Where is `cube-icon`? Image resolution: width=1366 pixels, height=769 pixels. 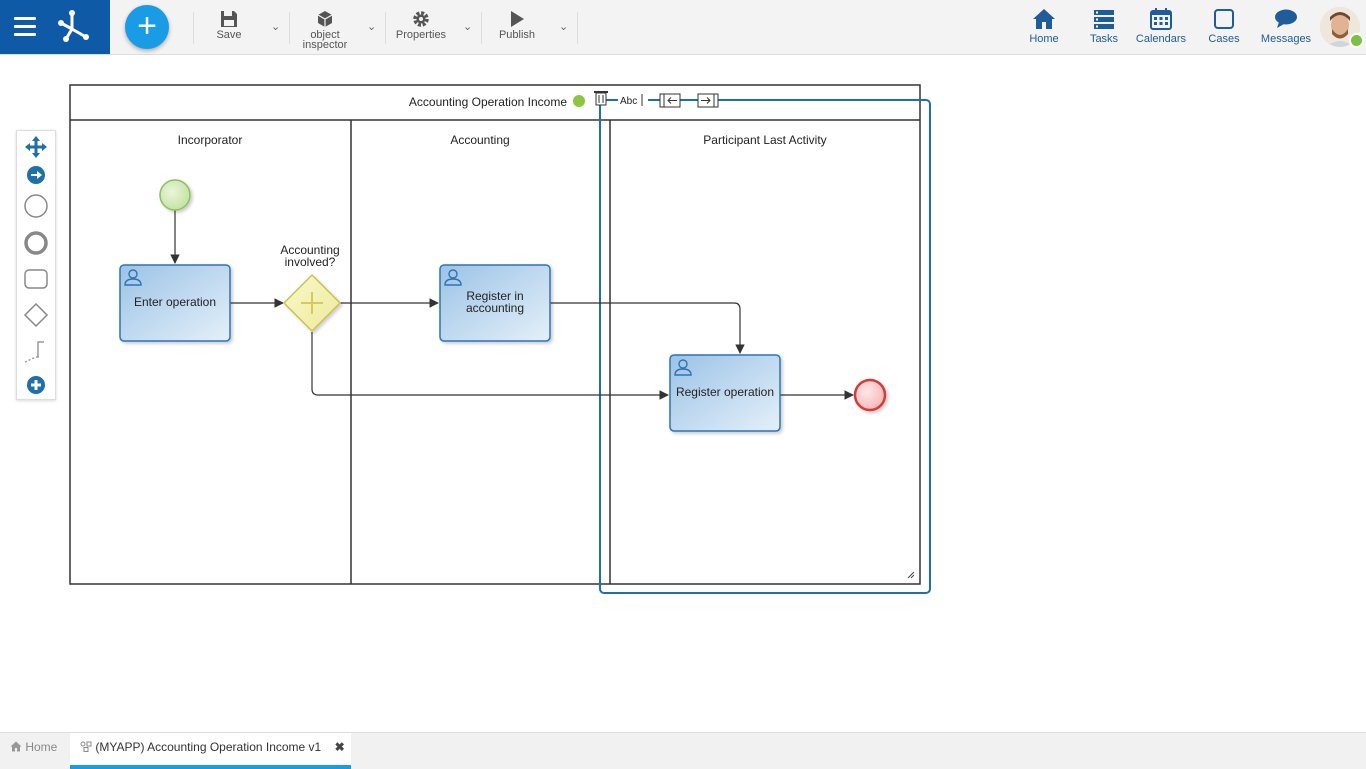
cube-icon is located at coordinates (325, 19).